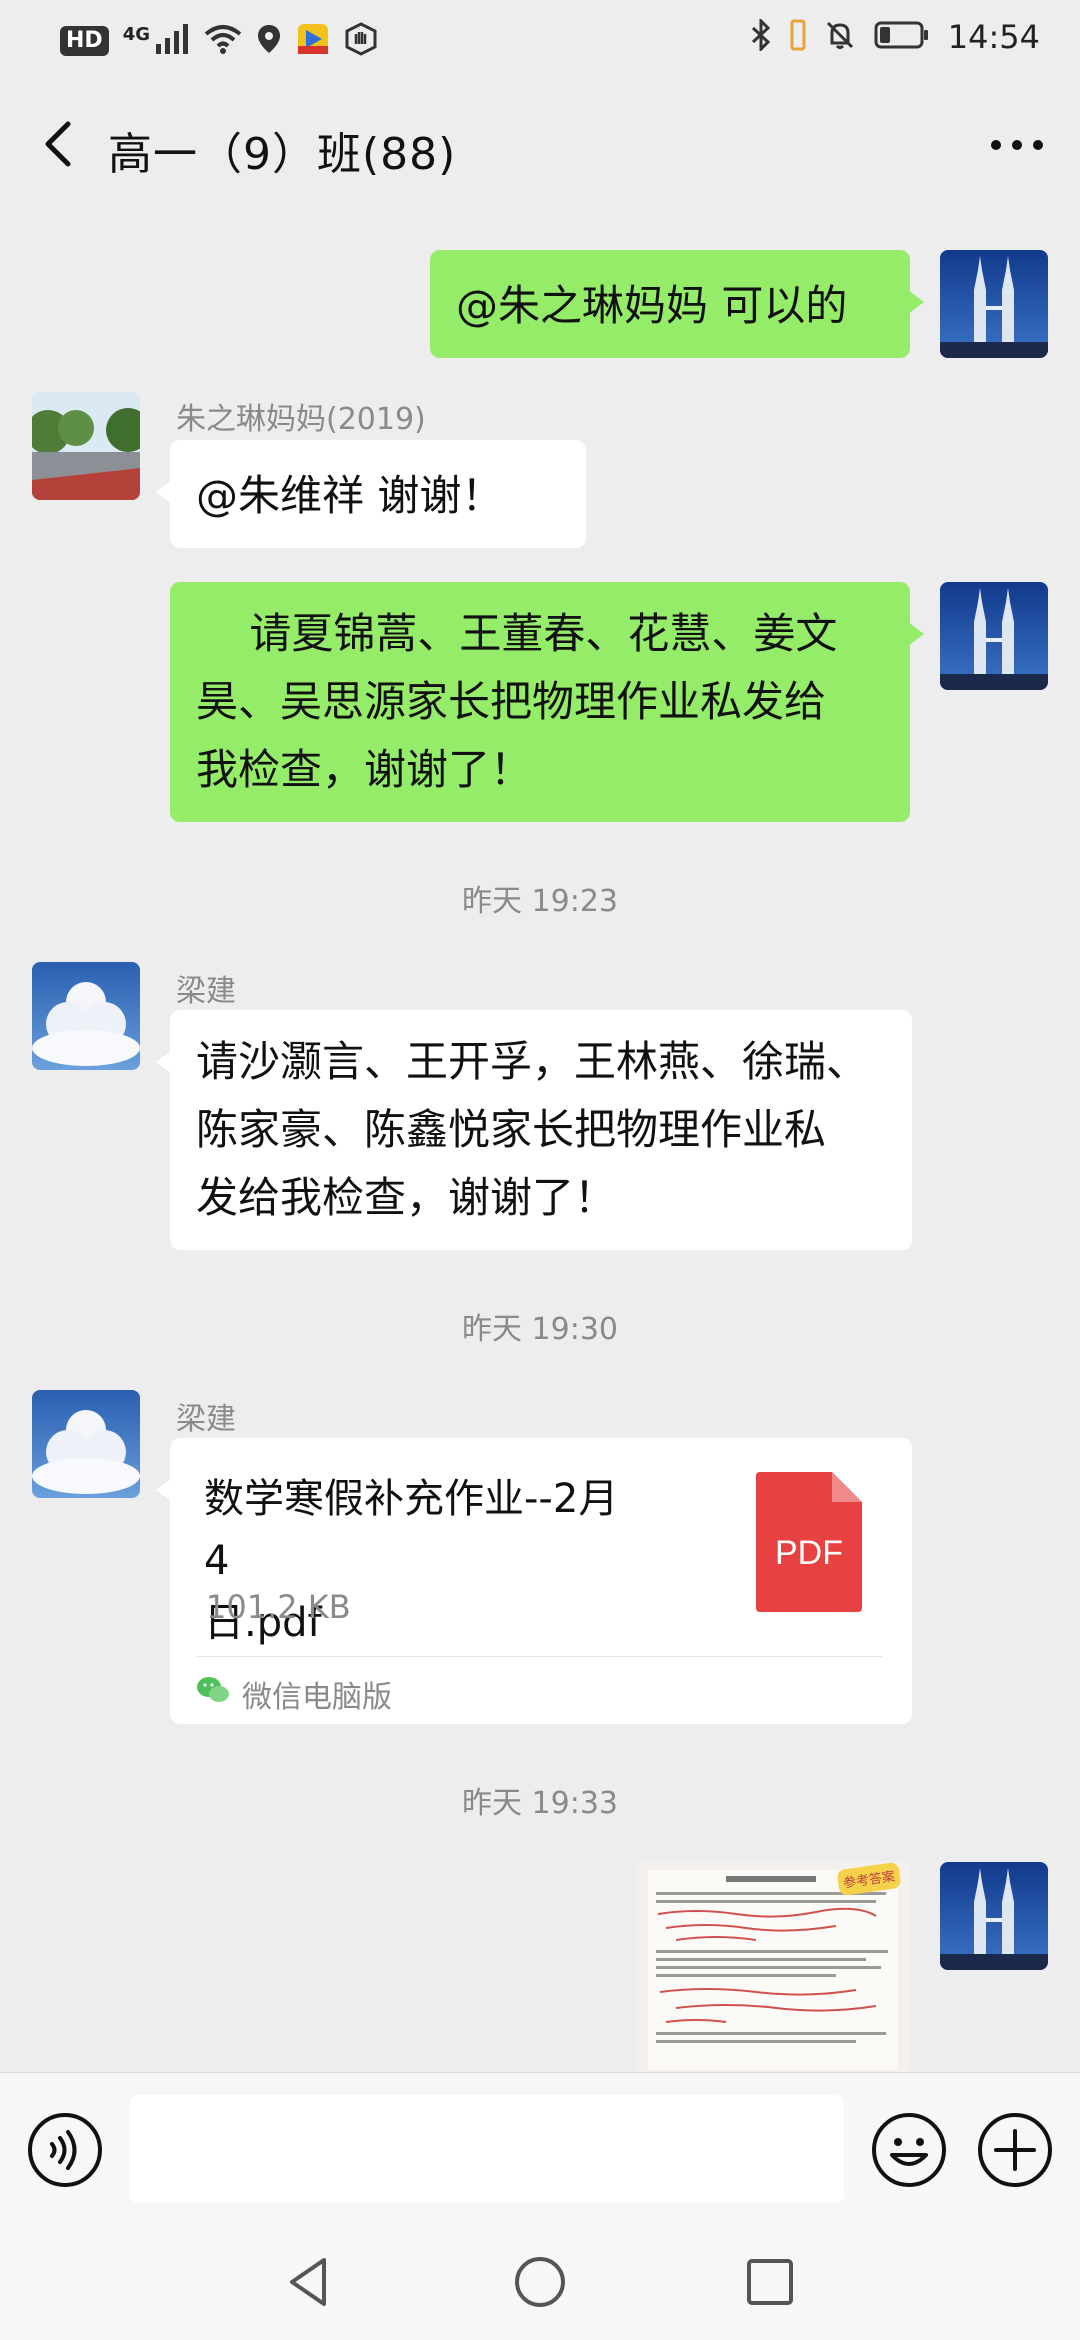 This screenshot has height=2340, width=1080. I want to click on square-recents-icon, so click(770, 2282).